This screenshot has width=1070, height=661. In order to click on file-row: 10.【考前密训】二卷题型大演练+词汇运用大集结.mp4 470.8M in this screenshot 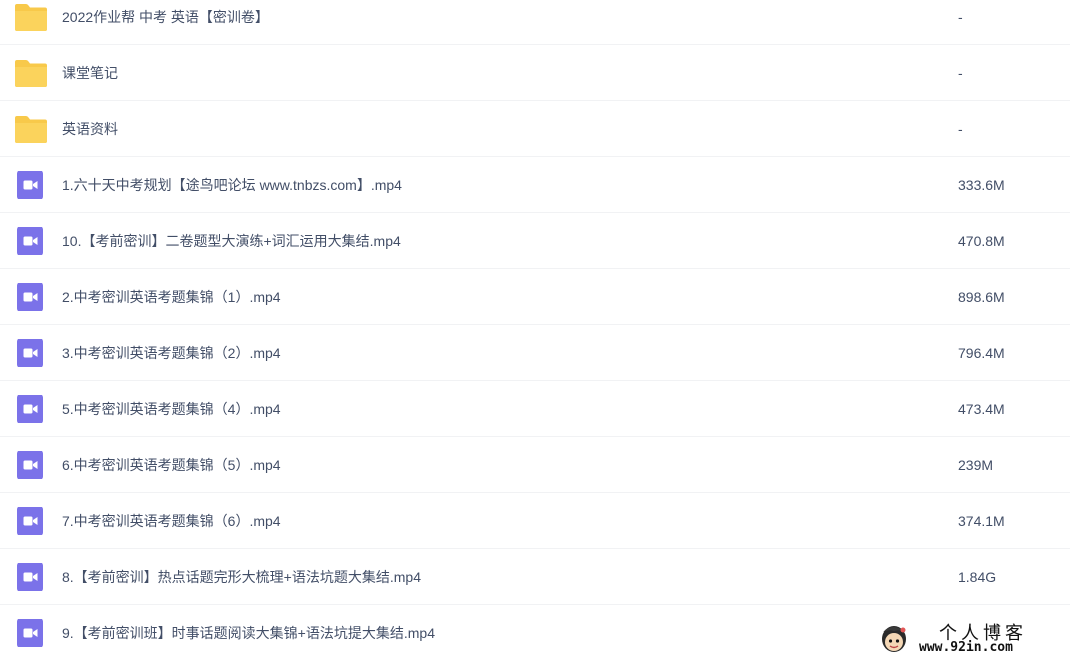, I will do `click(535, 241)`.